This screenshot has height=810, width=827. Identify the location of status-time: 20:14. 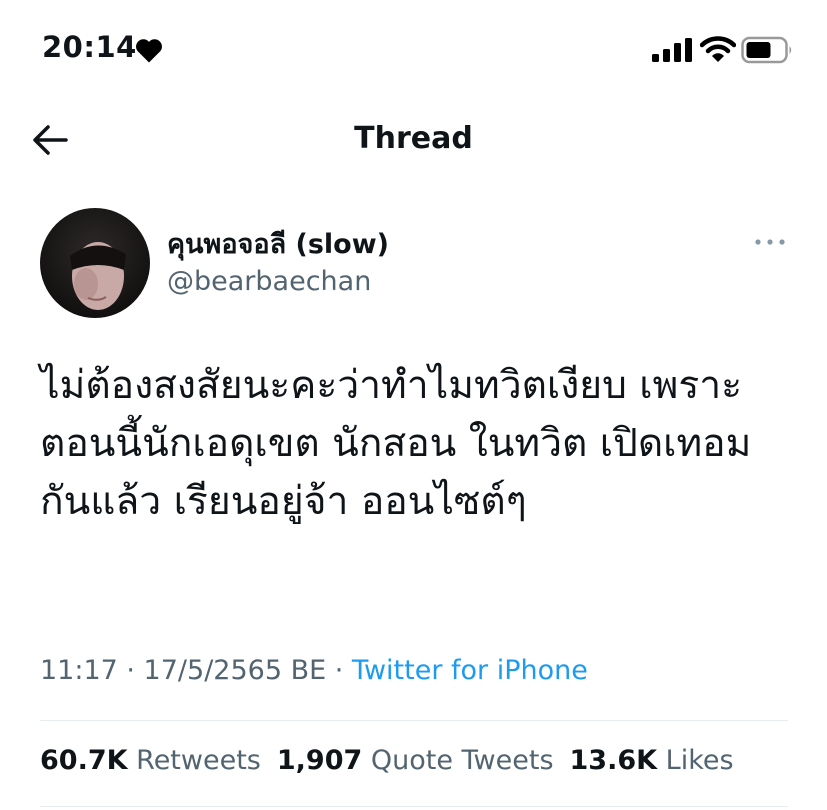
(89, 47).